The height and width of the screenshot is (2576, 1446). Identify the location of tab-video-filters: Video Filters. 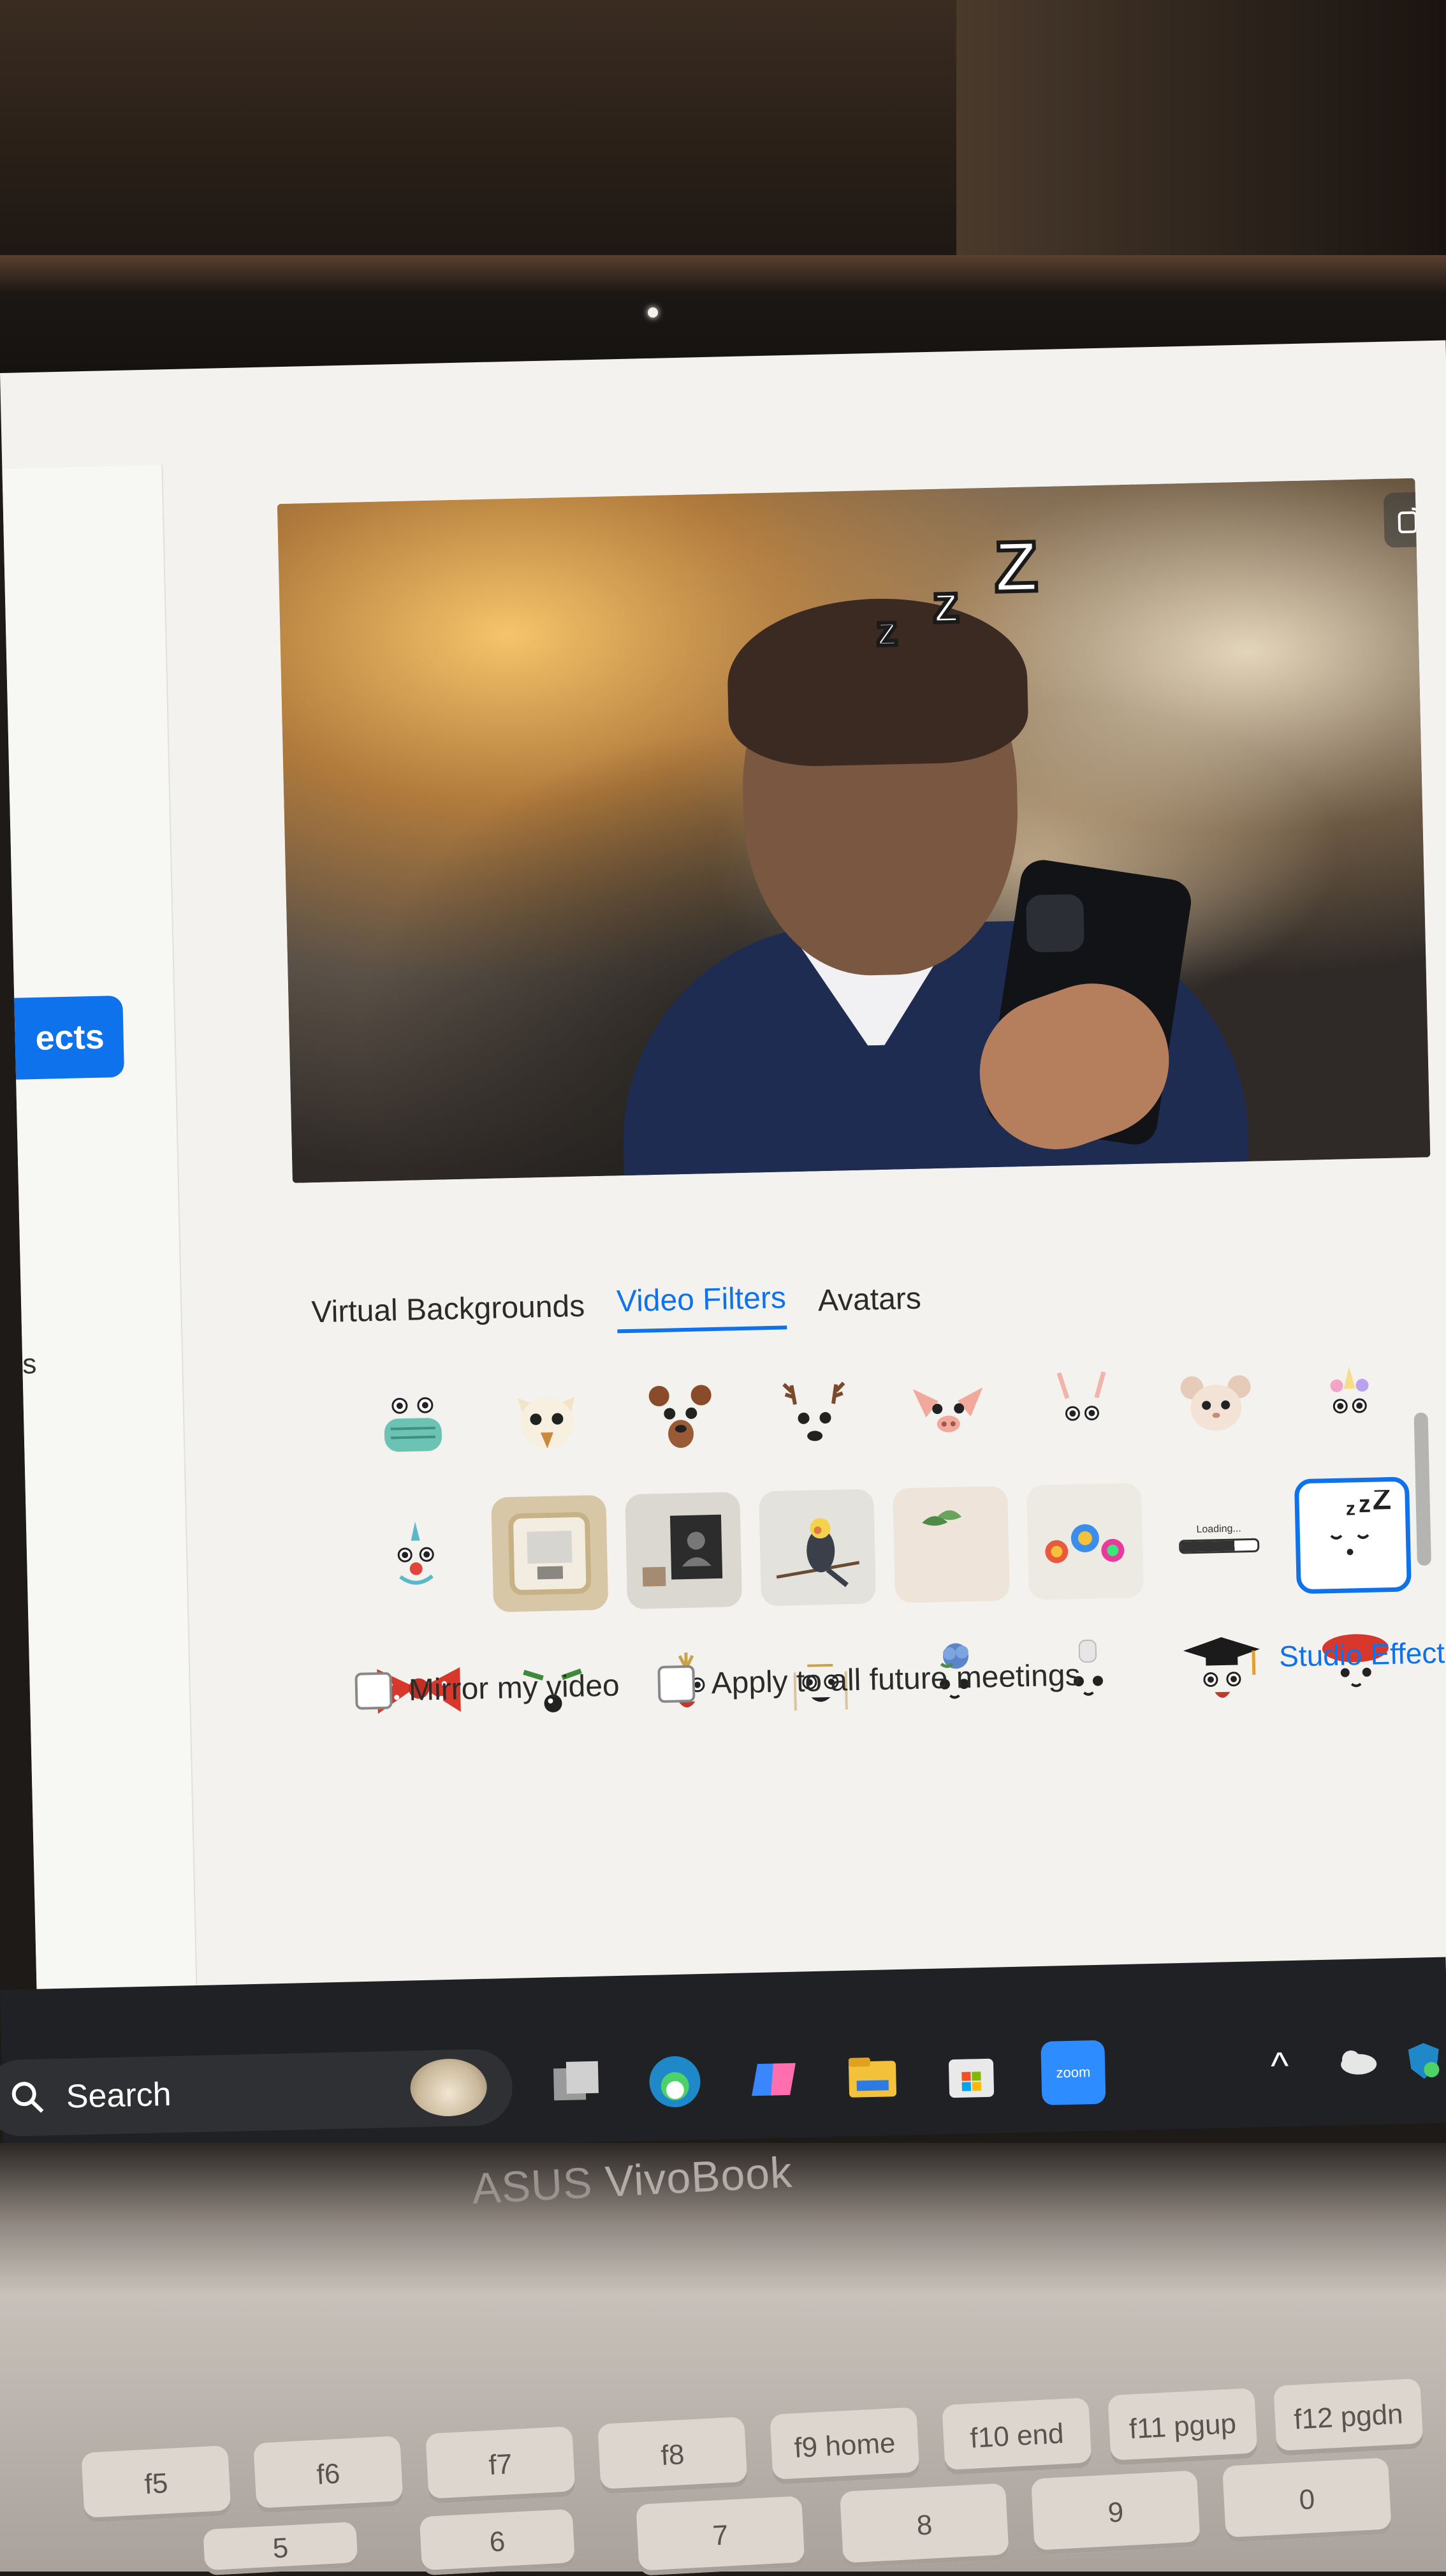
(701, 1307).